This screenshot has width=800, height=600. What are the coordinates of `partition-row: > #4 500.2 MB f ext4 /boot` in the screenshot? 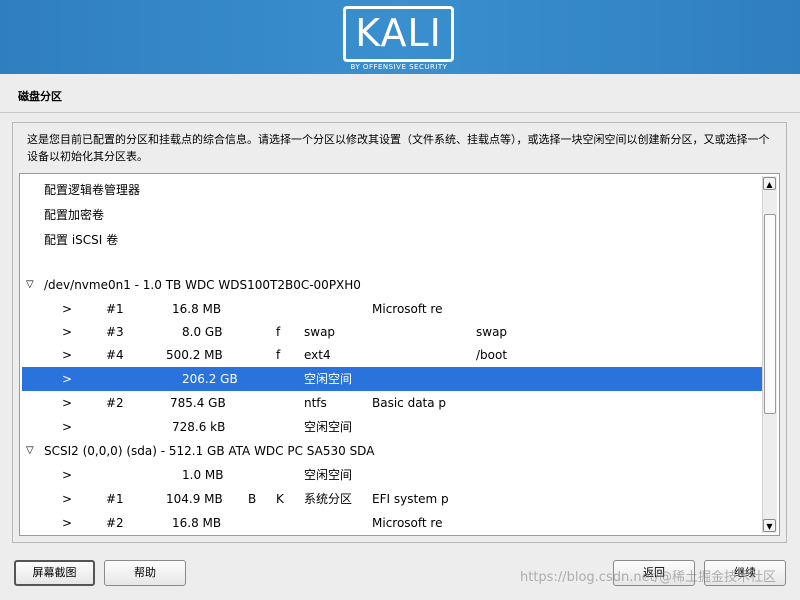 It's located at (392, 355).